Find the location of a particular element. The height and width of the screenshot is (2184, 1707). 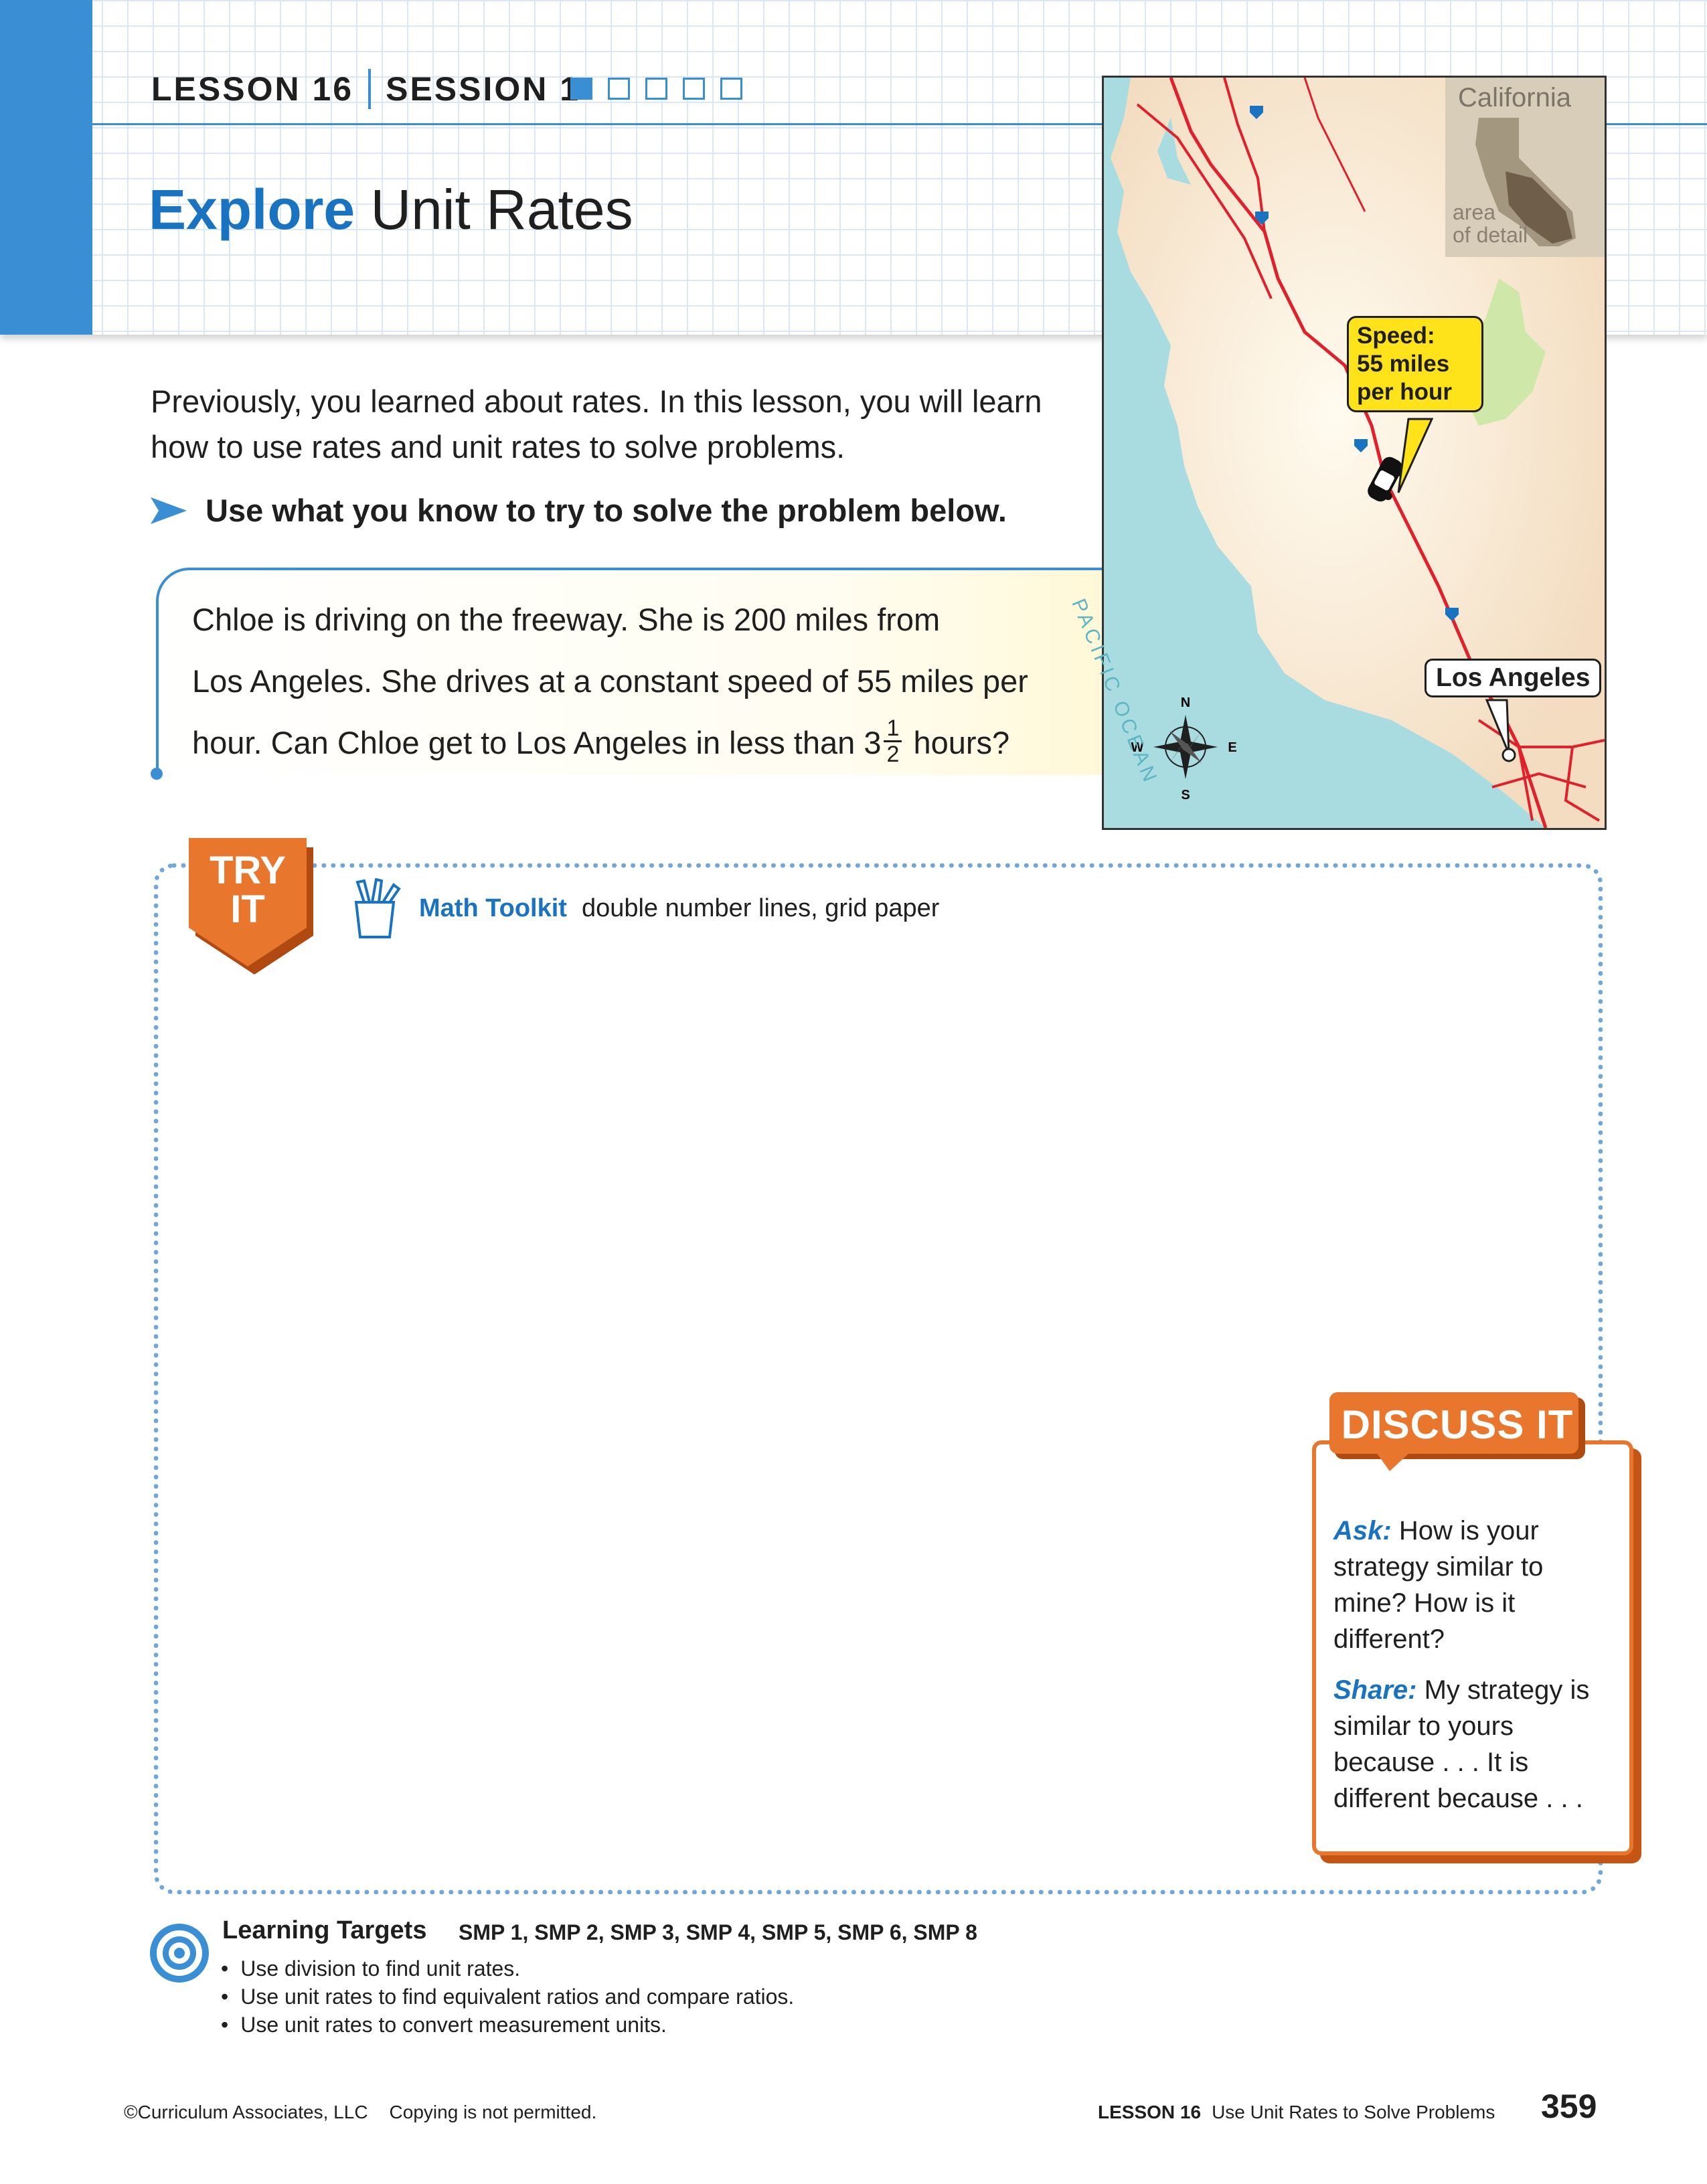

title-topic: Unit Rates is located at coordinates (494, 209).